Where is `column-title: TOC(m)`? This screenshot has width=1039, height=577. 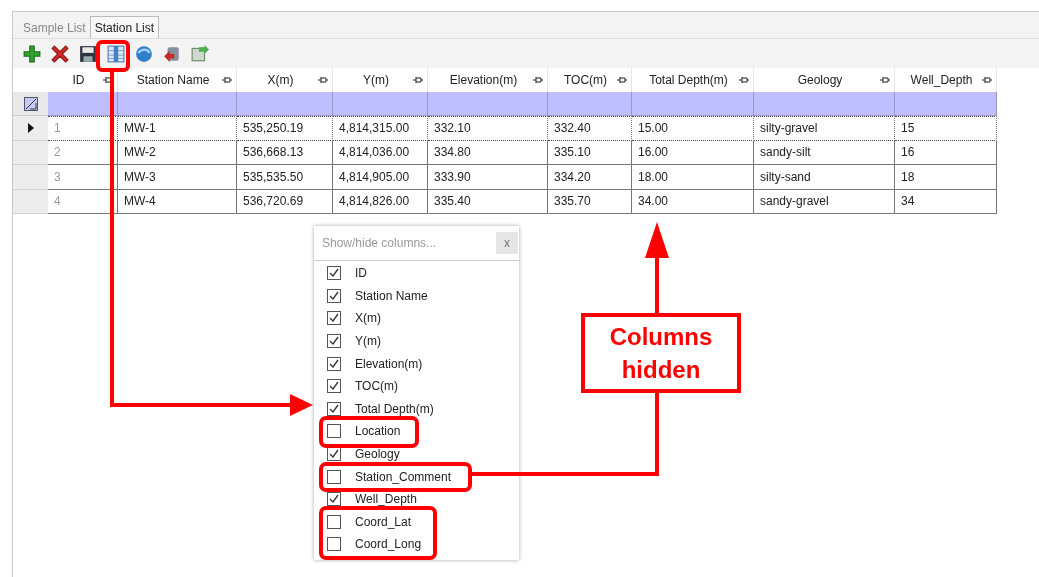
column-title: TOC(m) is located at coordinates (585, 80).